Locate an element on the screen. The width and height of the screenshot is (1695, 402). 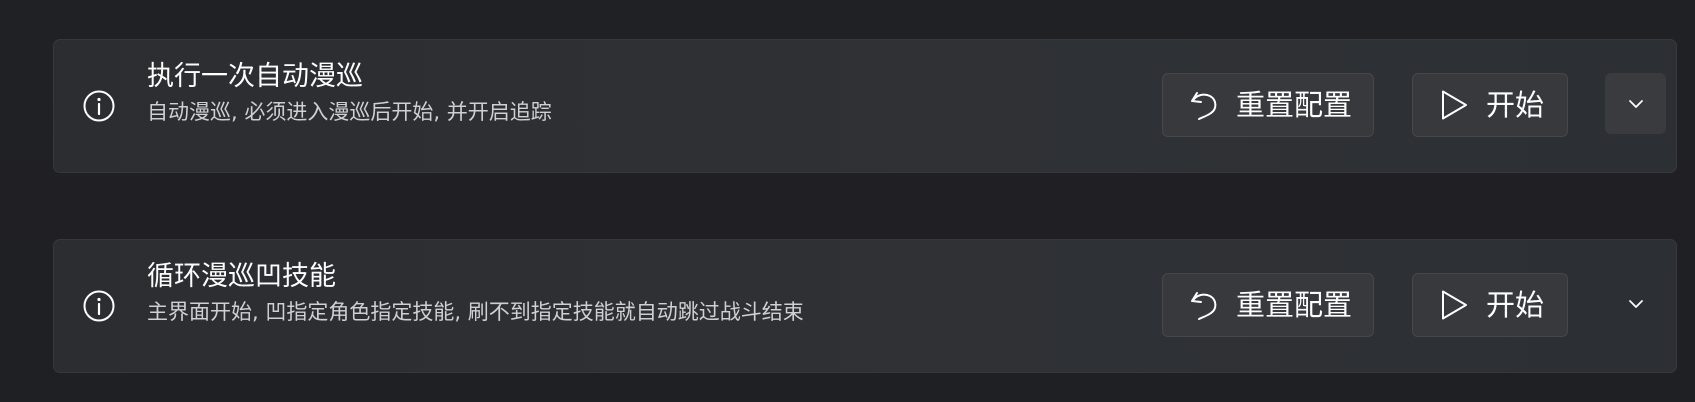
task-description: 主界面开始, 凹指定角色指定技能, 刷不到指定技能就自动跳过战斗结束 is located at coordinates (475, 312).